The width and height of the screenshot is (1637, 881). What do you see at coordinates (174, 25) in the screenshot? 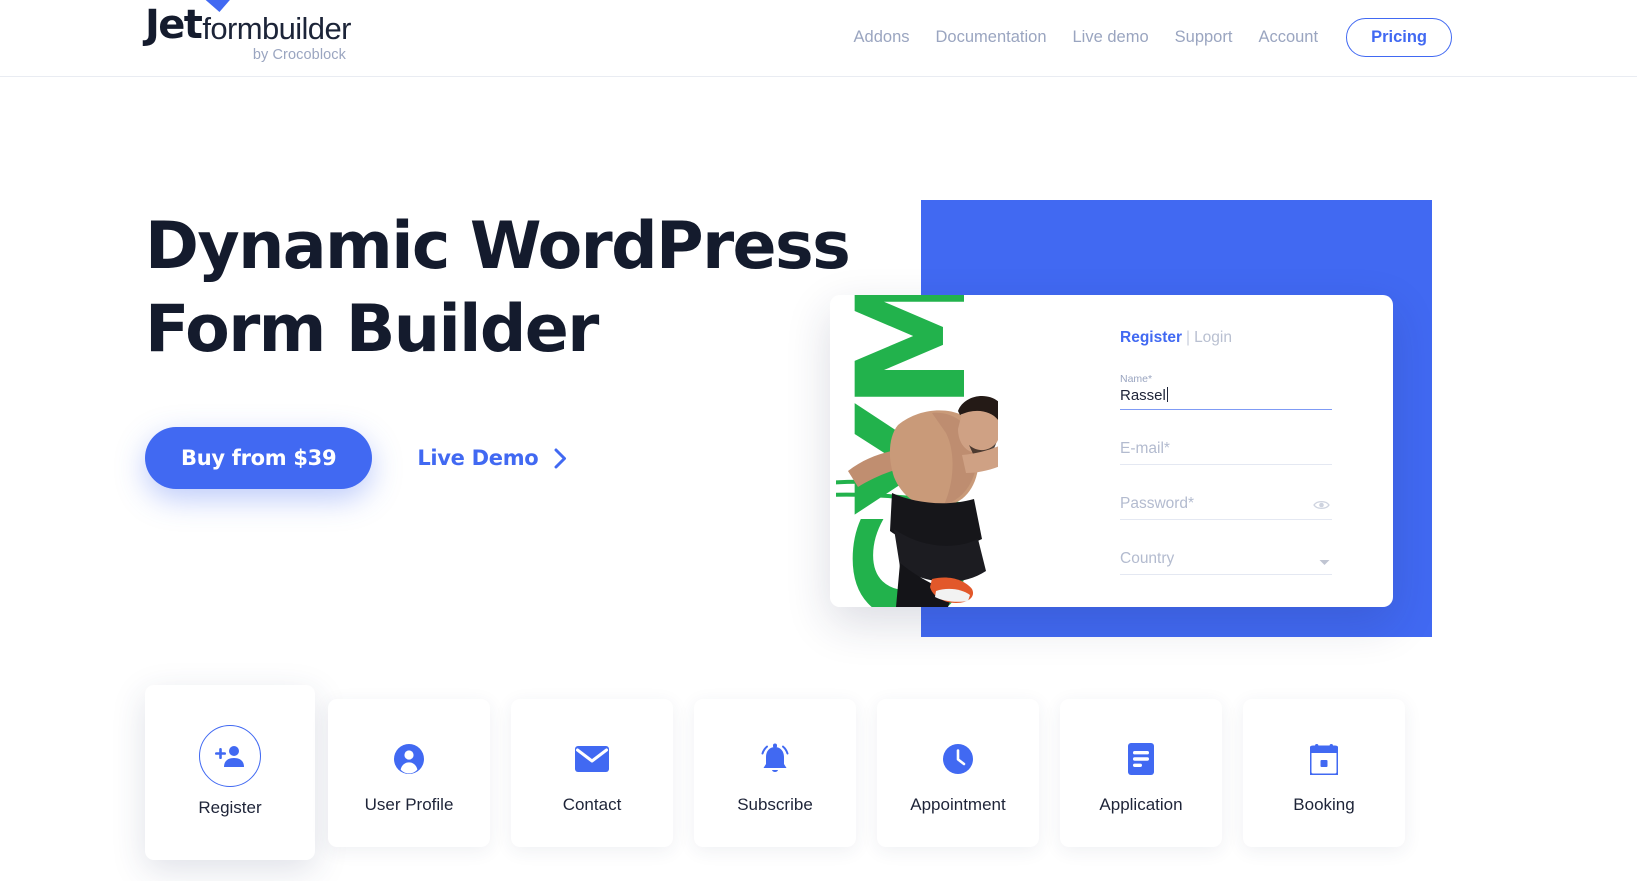
I see `logo-jet-text: Jet` at bounding box center [174, 25].